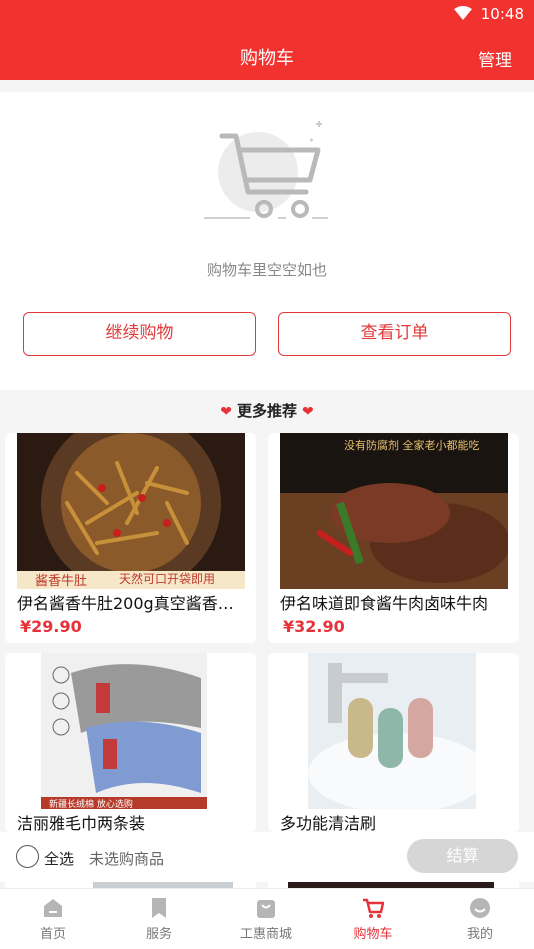 The image size is (534, 949). I want to click on page-title: 购物车, so click(267, 58).